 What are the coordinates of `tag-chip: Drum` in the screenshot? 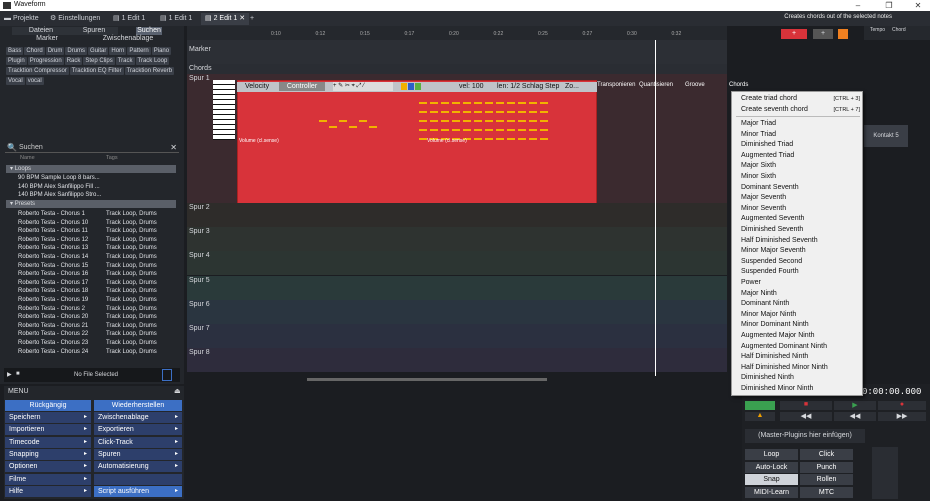 It's located at (55, 51).